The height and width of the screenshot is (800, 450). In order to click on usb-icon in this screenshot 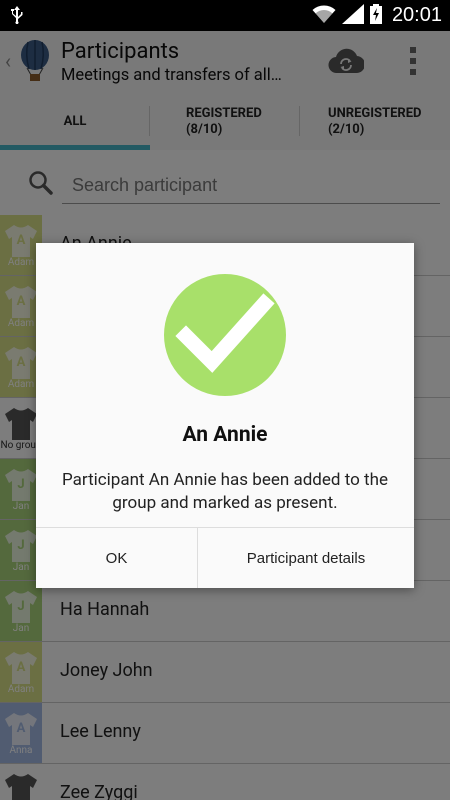, I will do `click(17, 17)`.